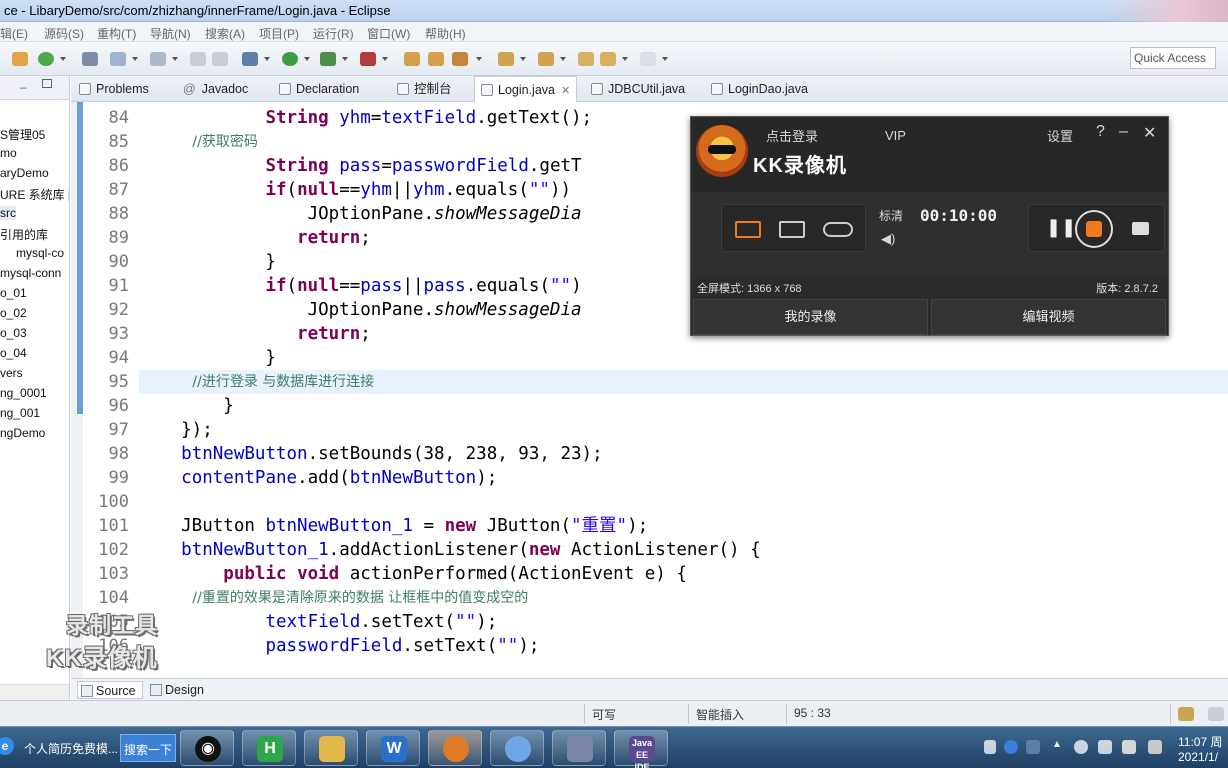 The image size is (1228, 768). What do you see at coordinates (641, 749) in the screenshot?
I see `taskbar-javaee-ide: Java EE IDE` at bounding box center [641, 749].